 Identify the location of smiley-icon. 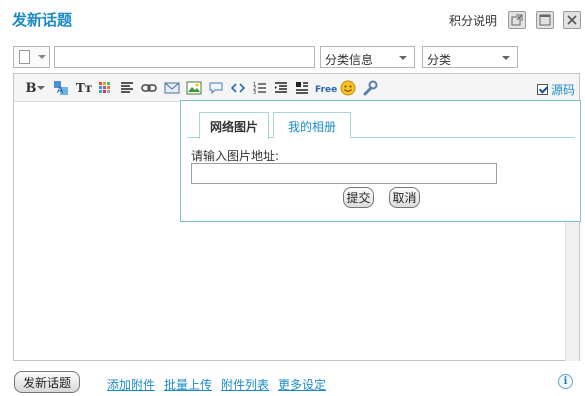
(348, 88).